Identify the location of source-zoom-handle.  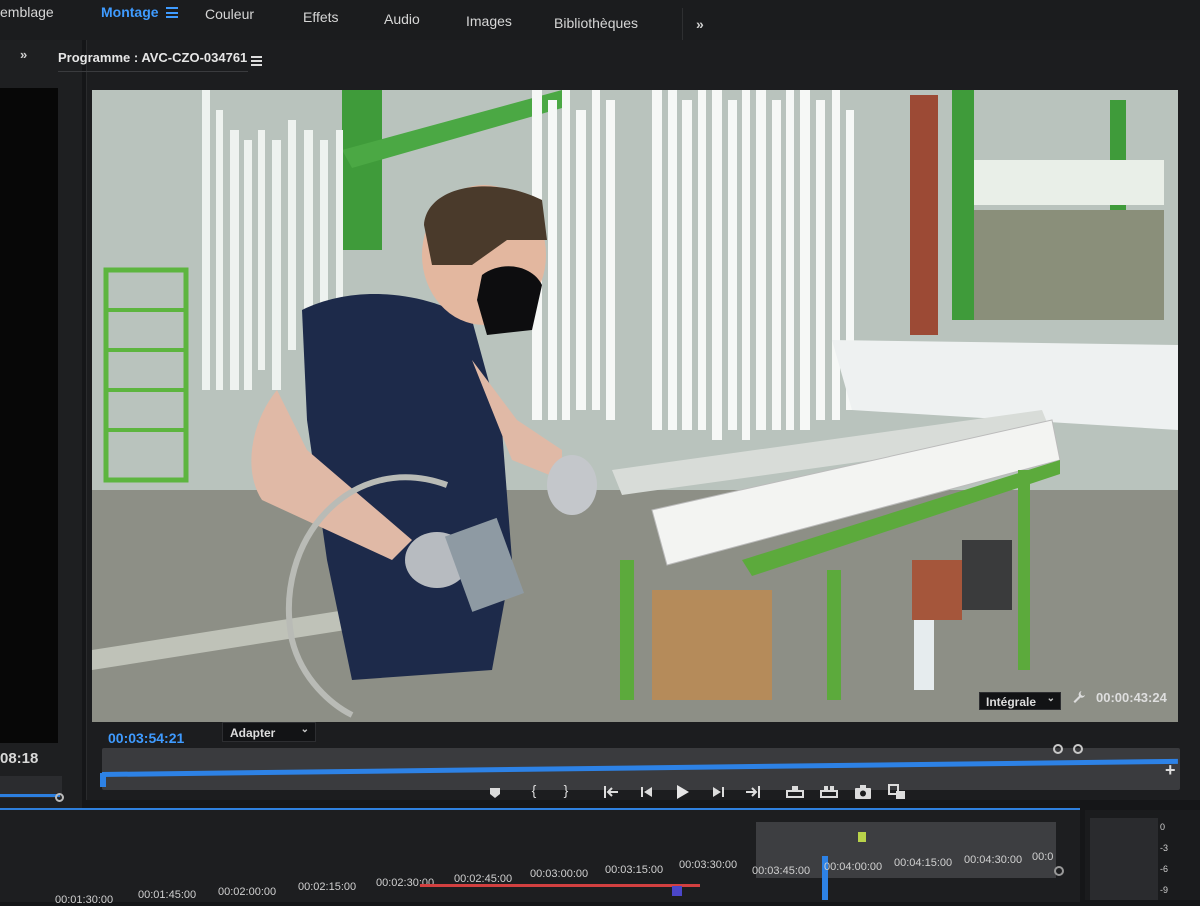
(59, 797).